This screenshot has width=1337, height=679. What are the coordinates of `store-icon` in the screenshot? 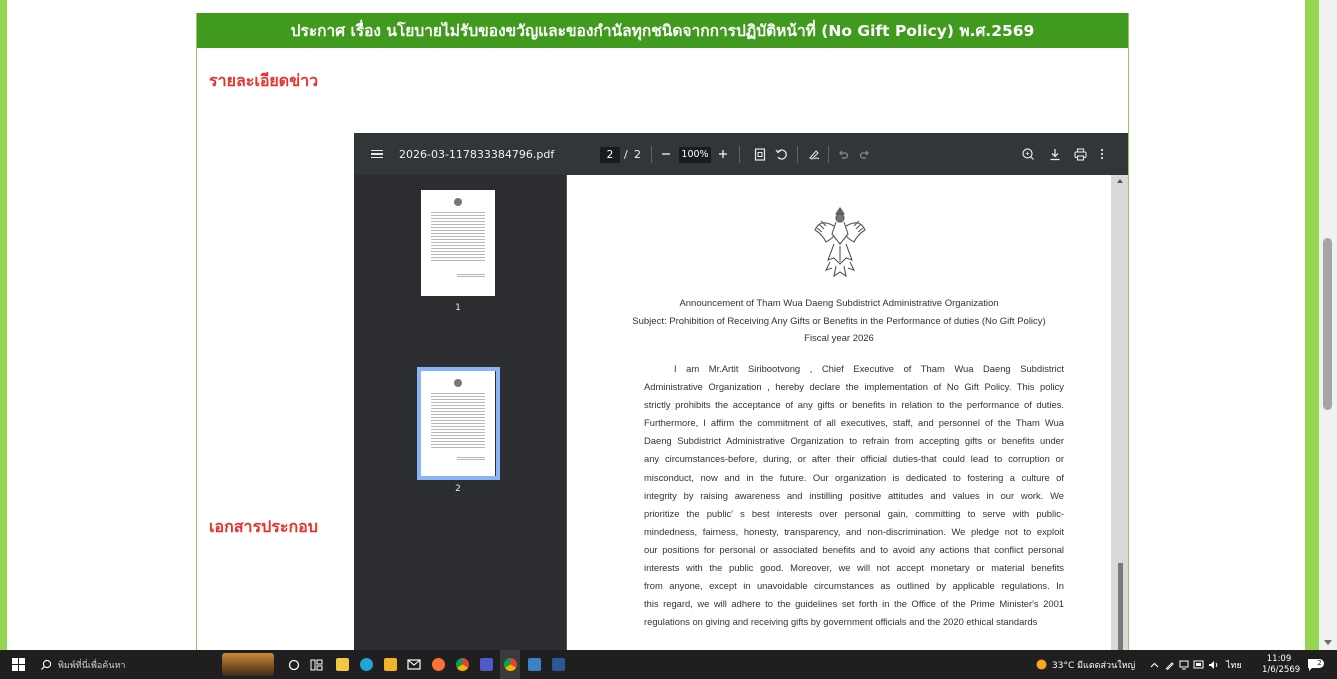 It's located at (390, 664).